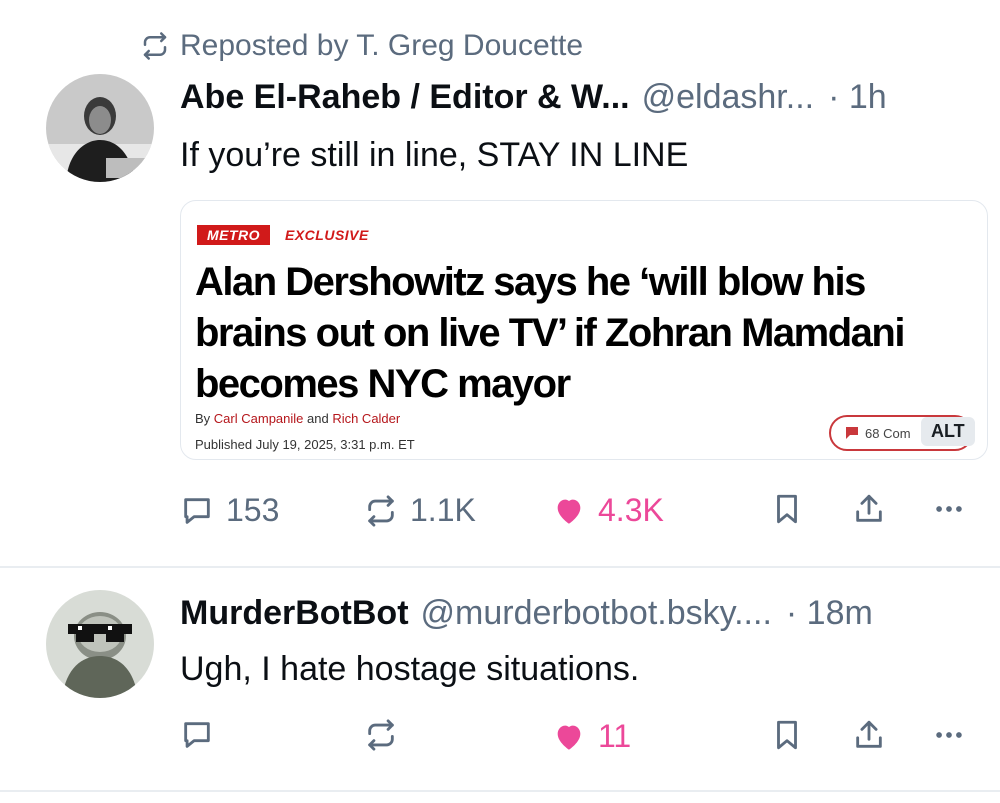 The height and width of the screenshot is (803, 1000). Describe the element at coordinates (382, 45) in the screenshot. I see `repost-label: Reposted by T. Greg Doucette` at that location.